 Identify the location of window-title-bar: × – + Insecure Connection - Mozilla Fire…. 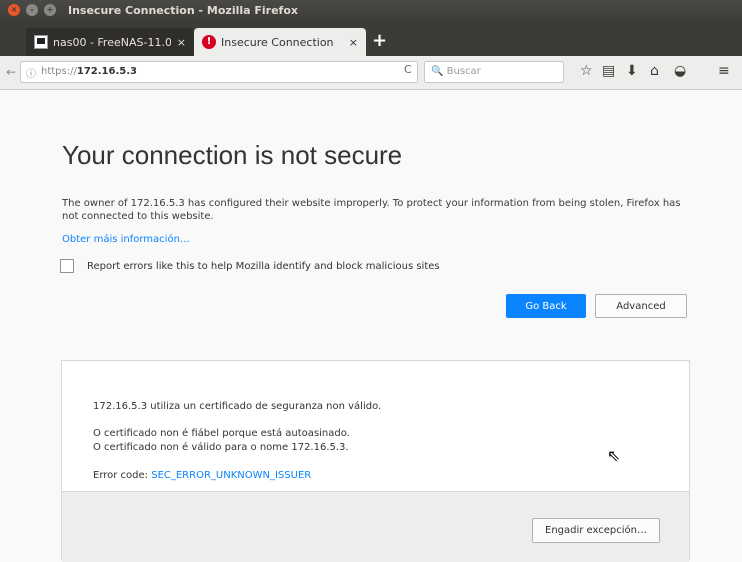
(371, 11).